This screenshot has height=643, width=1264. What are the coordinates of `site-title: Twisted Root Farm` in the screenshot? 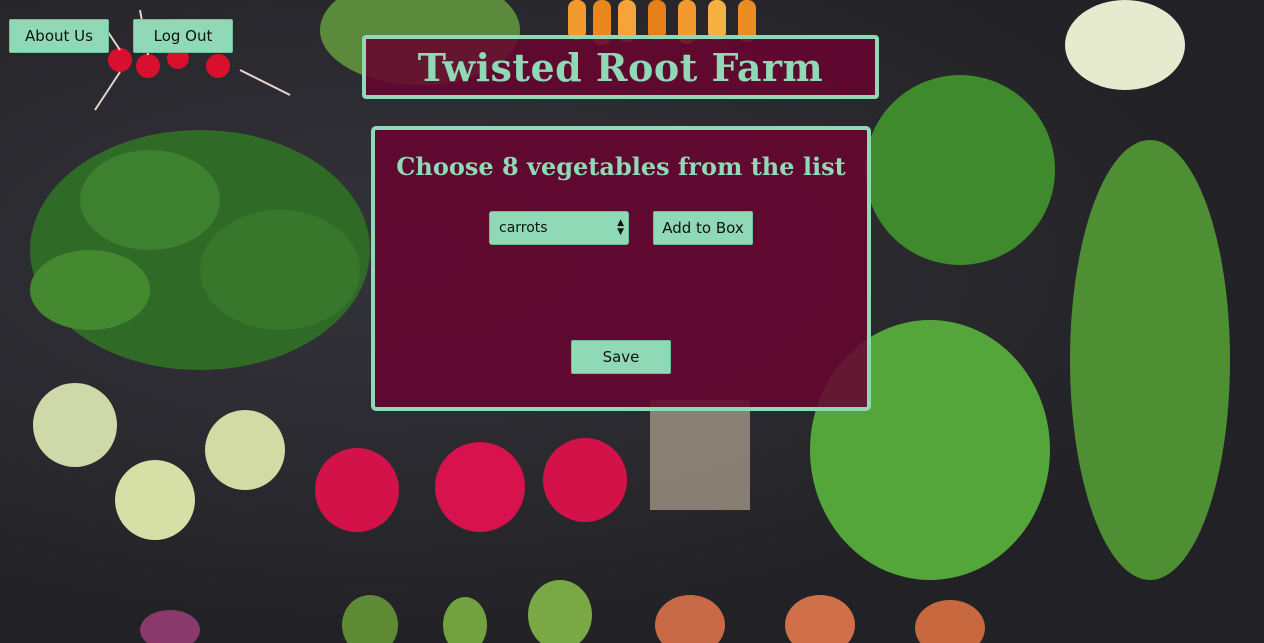 It's located at (620, 67).